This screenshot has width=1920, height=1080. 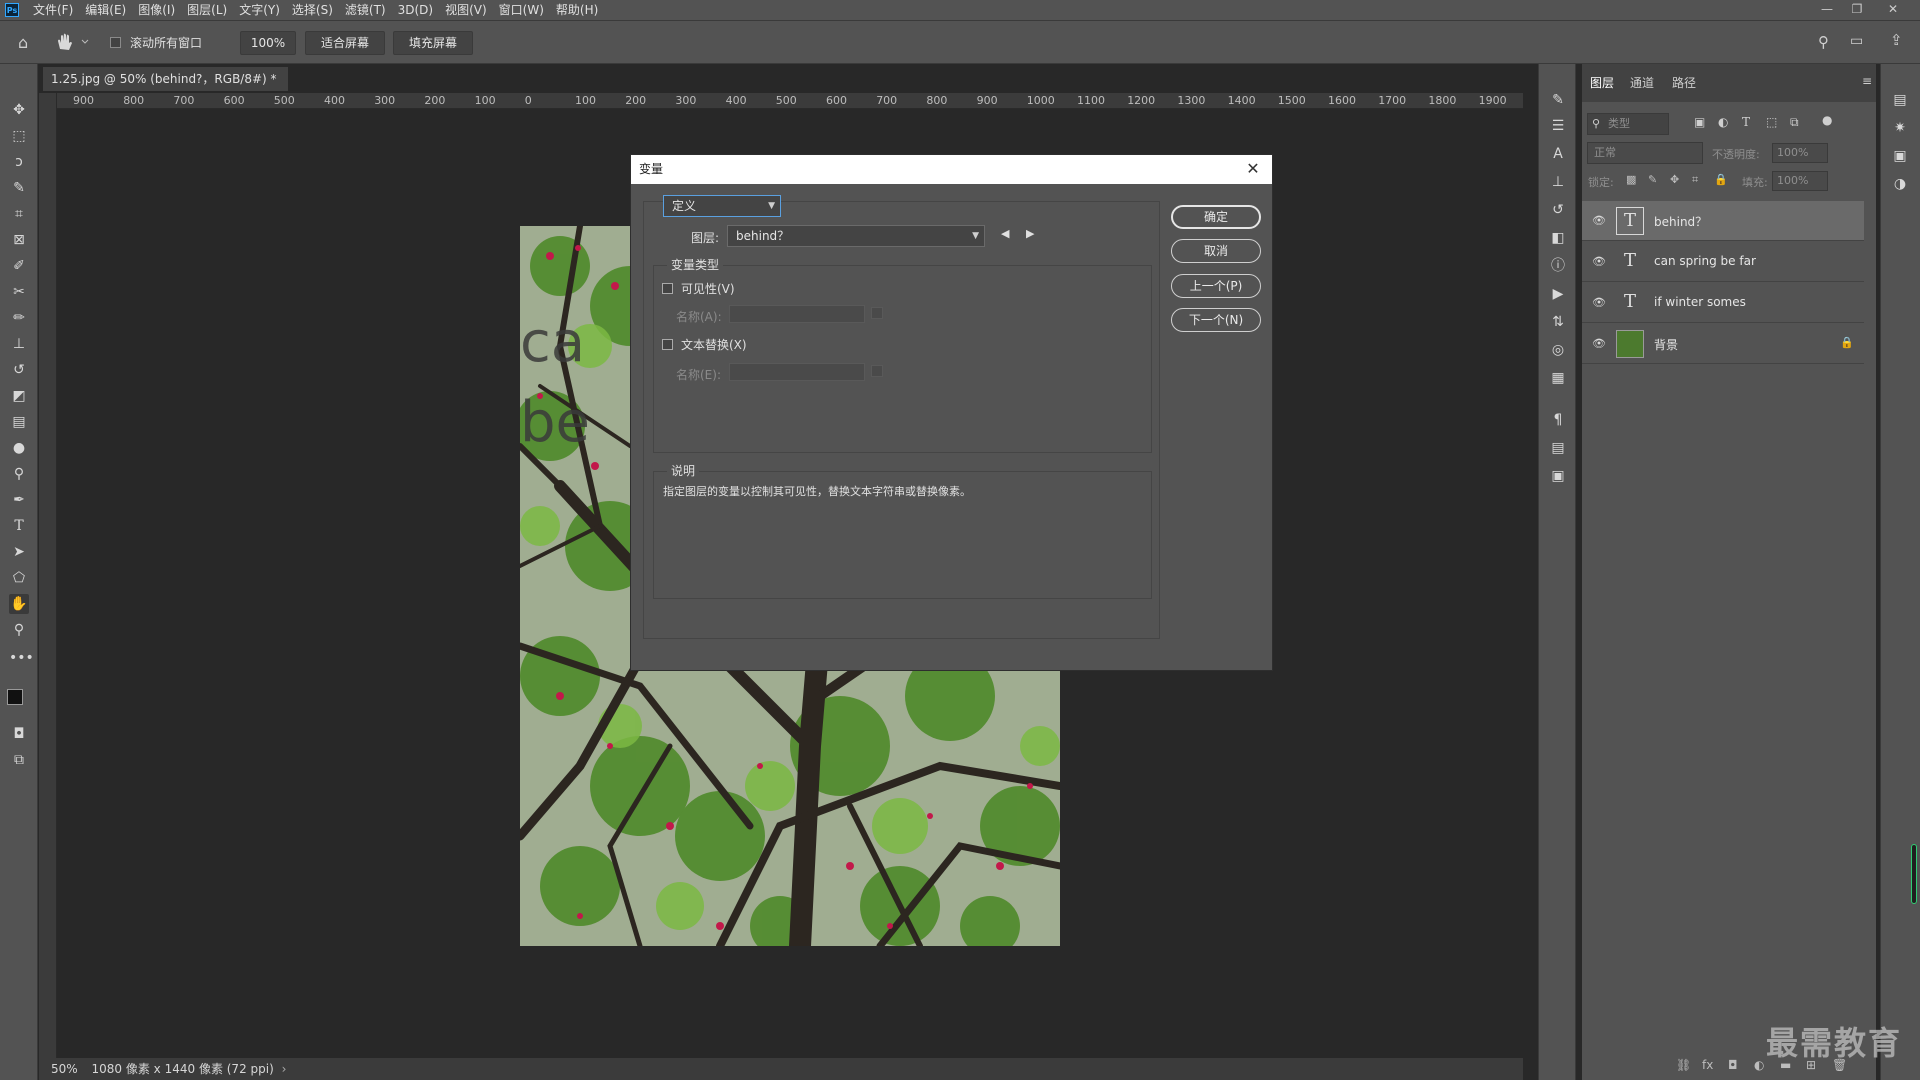 What do you see at coordinates (1558, 378) in the screenshot?
I see `table-icon: ▦` at bounding box center [1558, 378].